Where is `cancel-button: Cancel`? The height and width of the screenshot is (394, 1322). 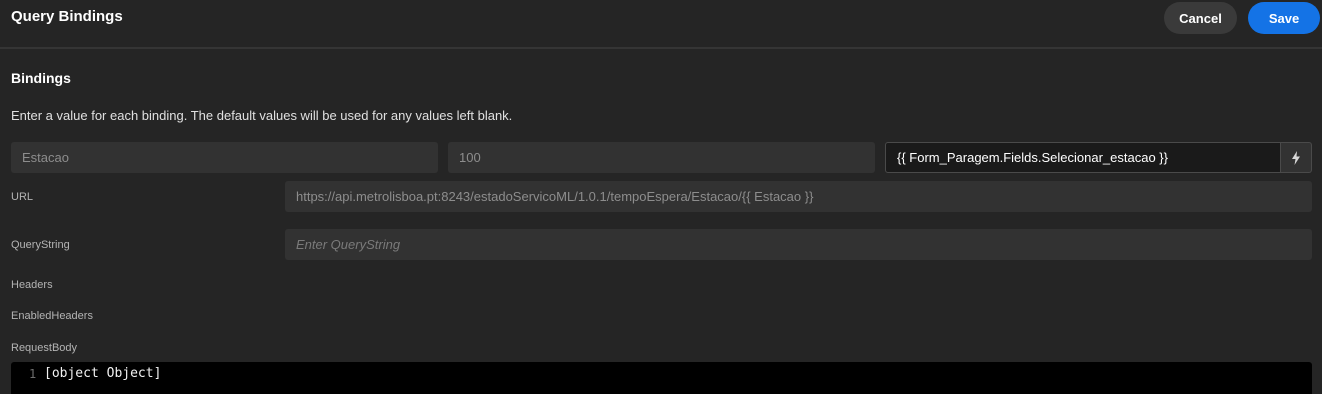 cancel-button: Cancel is located at coordinates (1200, 18).